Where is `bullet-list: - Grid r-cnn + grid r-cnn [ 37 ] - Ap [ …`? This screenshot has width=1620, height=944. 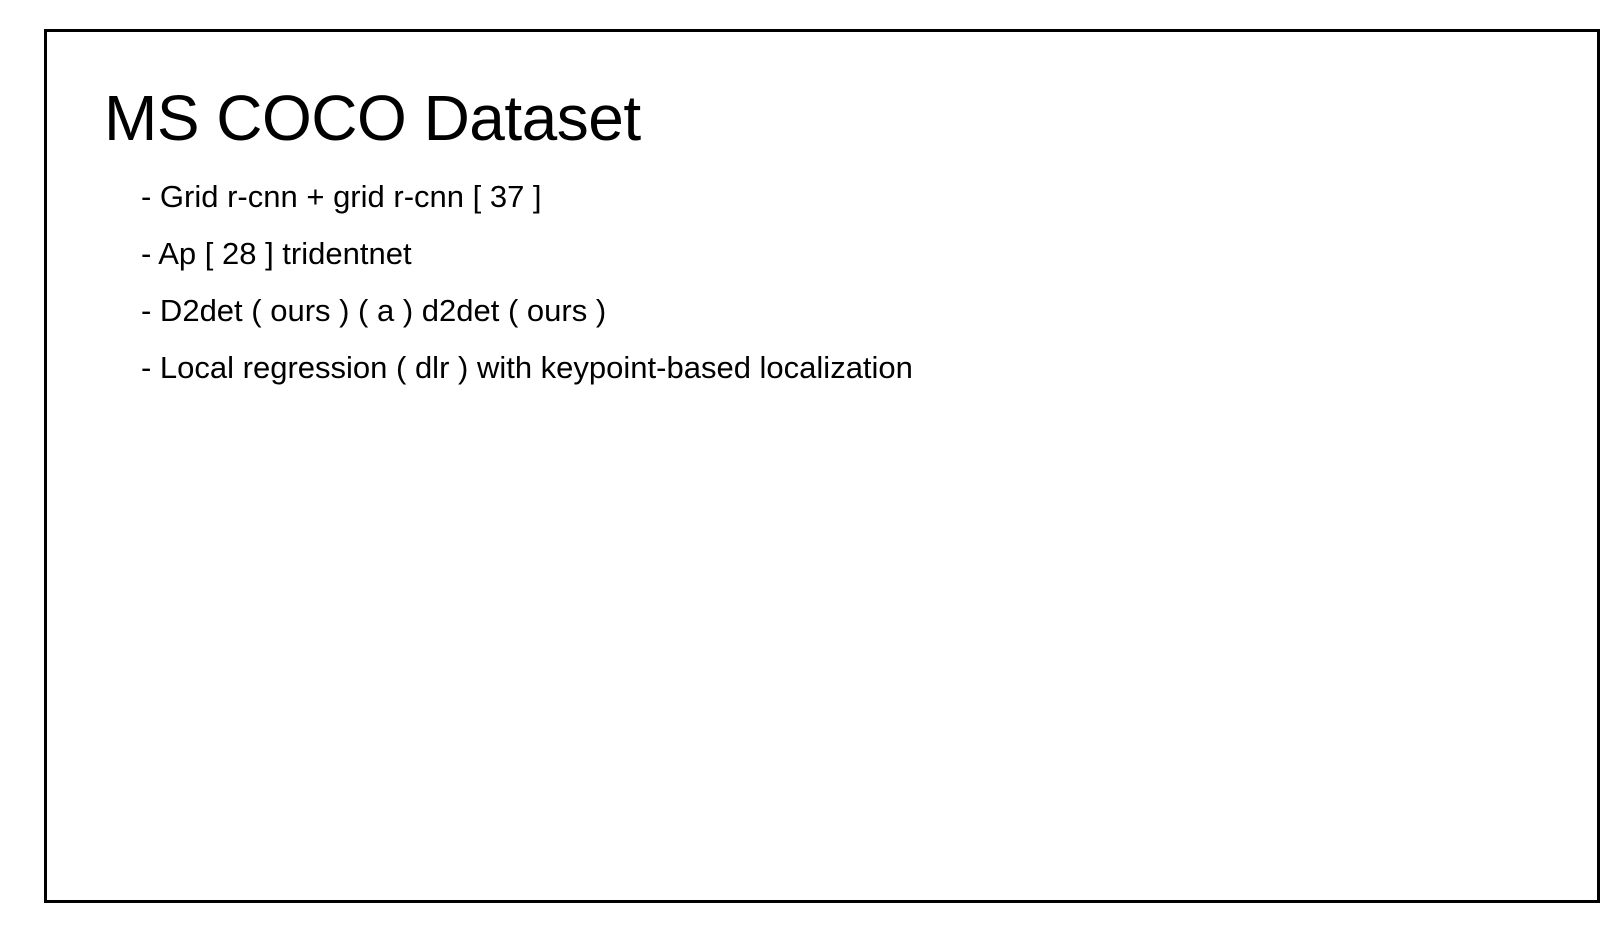 bullet-list: - Grid r-cnn + grid r-cnn [ 37 ] - Ap [ … is located at coordinates (527, 282).